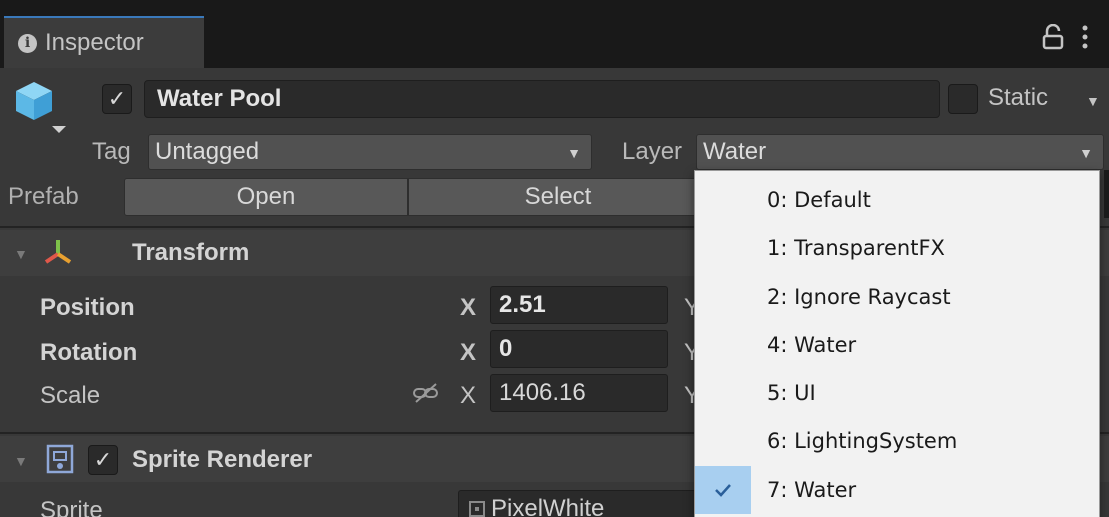 This screenshot has width=1109, height=517. What do you see at coordinates (554, 34) in the screenshot?
I see `tab-bar: i Inspector` at bounding box center [554, 34].